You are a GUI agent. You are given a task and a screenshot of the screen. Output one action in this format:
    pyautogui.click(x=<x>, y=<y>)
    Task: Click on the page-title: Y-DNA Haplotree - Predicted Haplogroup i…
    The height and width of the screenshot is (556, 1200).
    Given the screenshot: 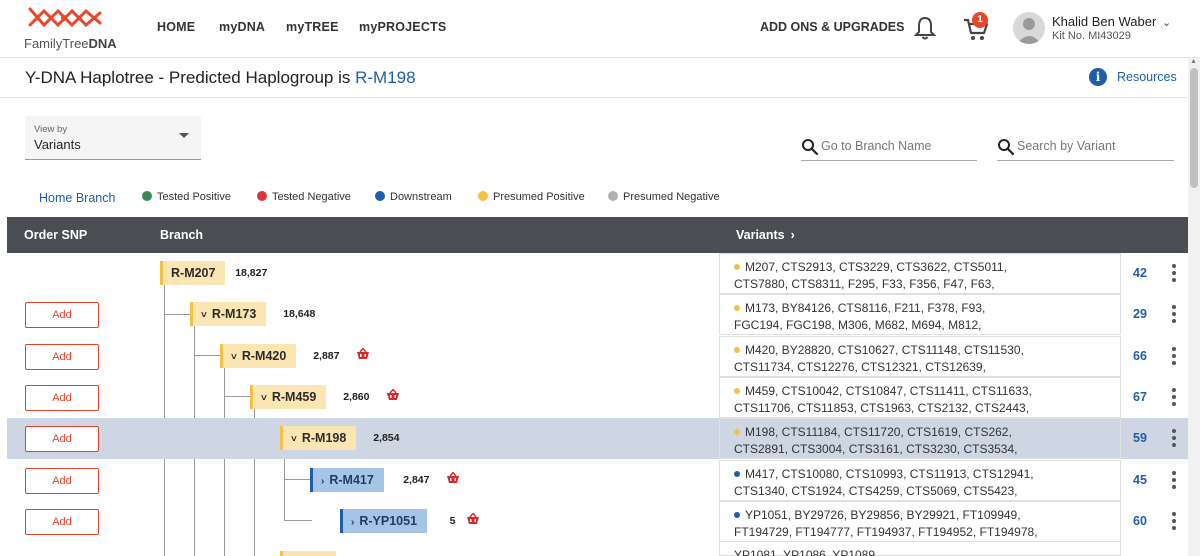 What is the action you would take?
    pyautogui.click(x=220, y=77)
    